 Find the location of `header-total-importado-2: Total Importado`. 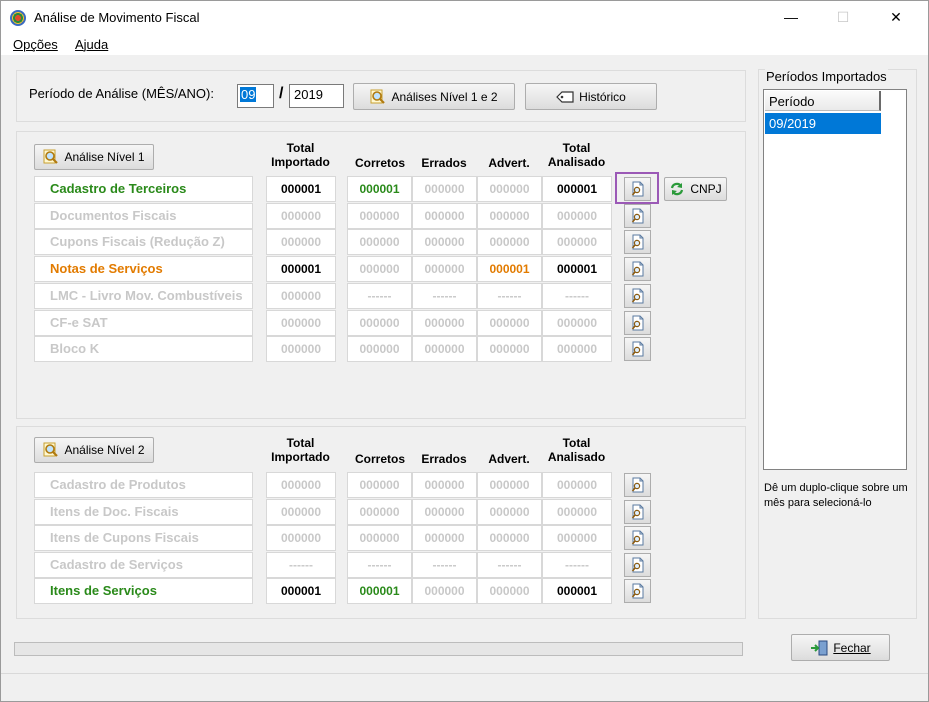

header-total-importado-2: Total Importado is located at coordinates (300, 450).